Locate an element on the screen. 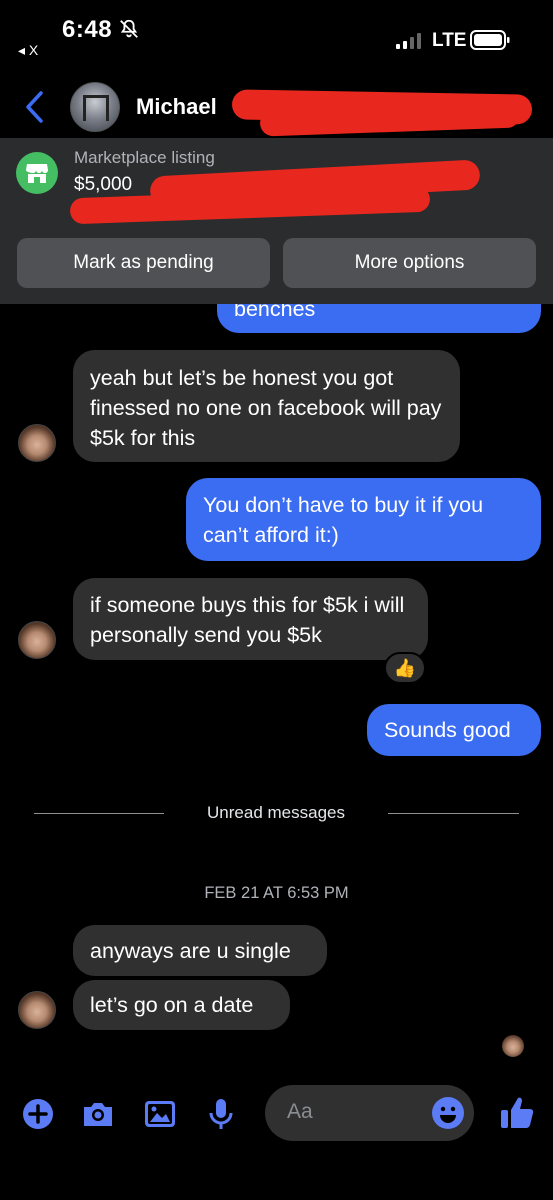 This screenshot has height=1200, width=553. message-bubble-incoming: anyways are u single is located at coordinates (200, 950).